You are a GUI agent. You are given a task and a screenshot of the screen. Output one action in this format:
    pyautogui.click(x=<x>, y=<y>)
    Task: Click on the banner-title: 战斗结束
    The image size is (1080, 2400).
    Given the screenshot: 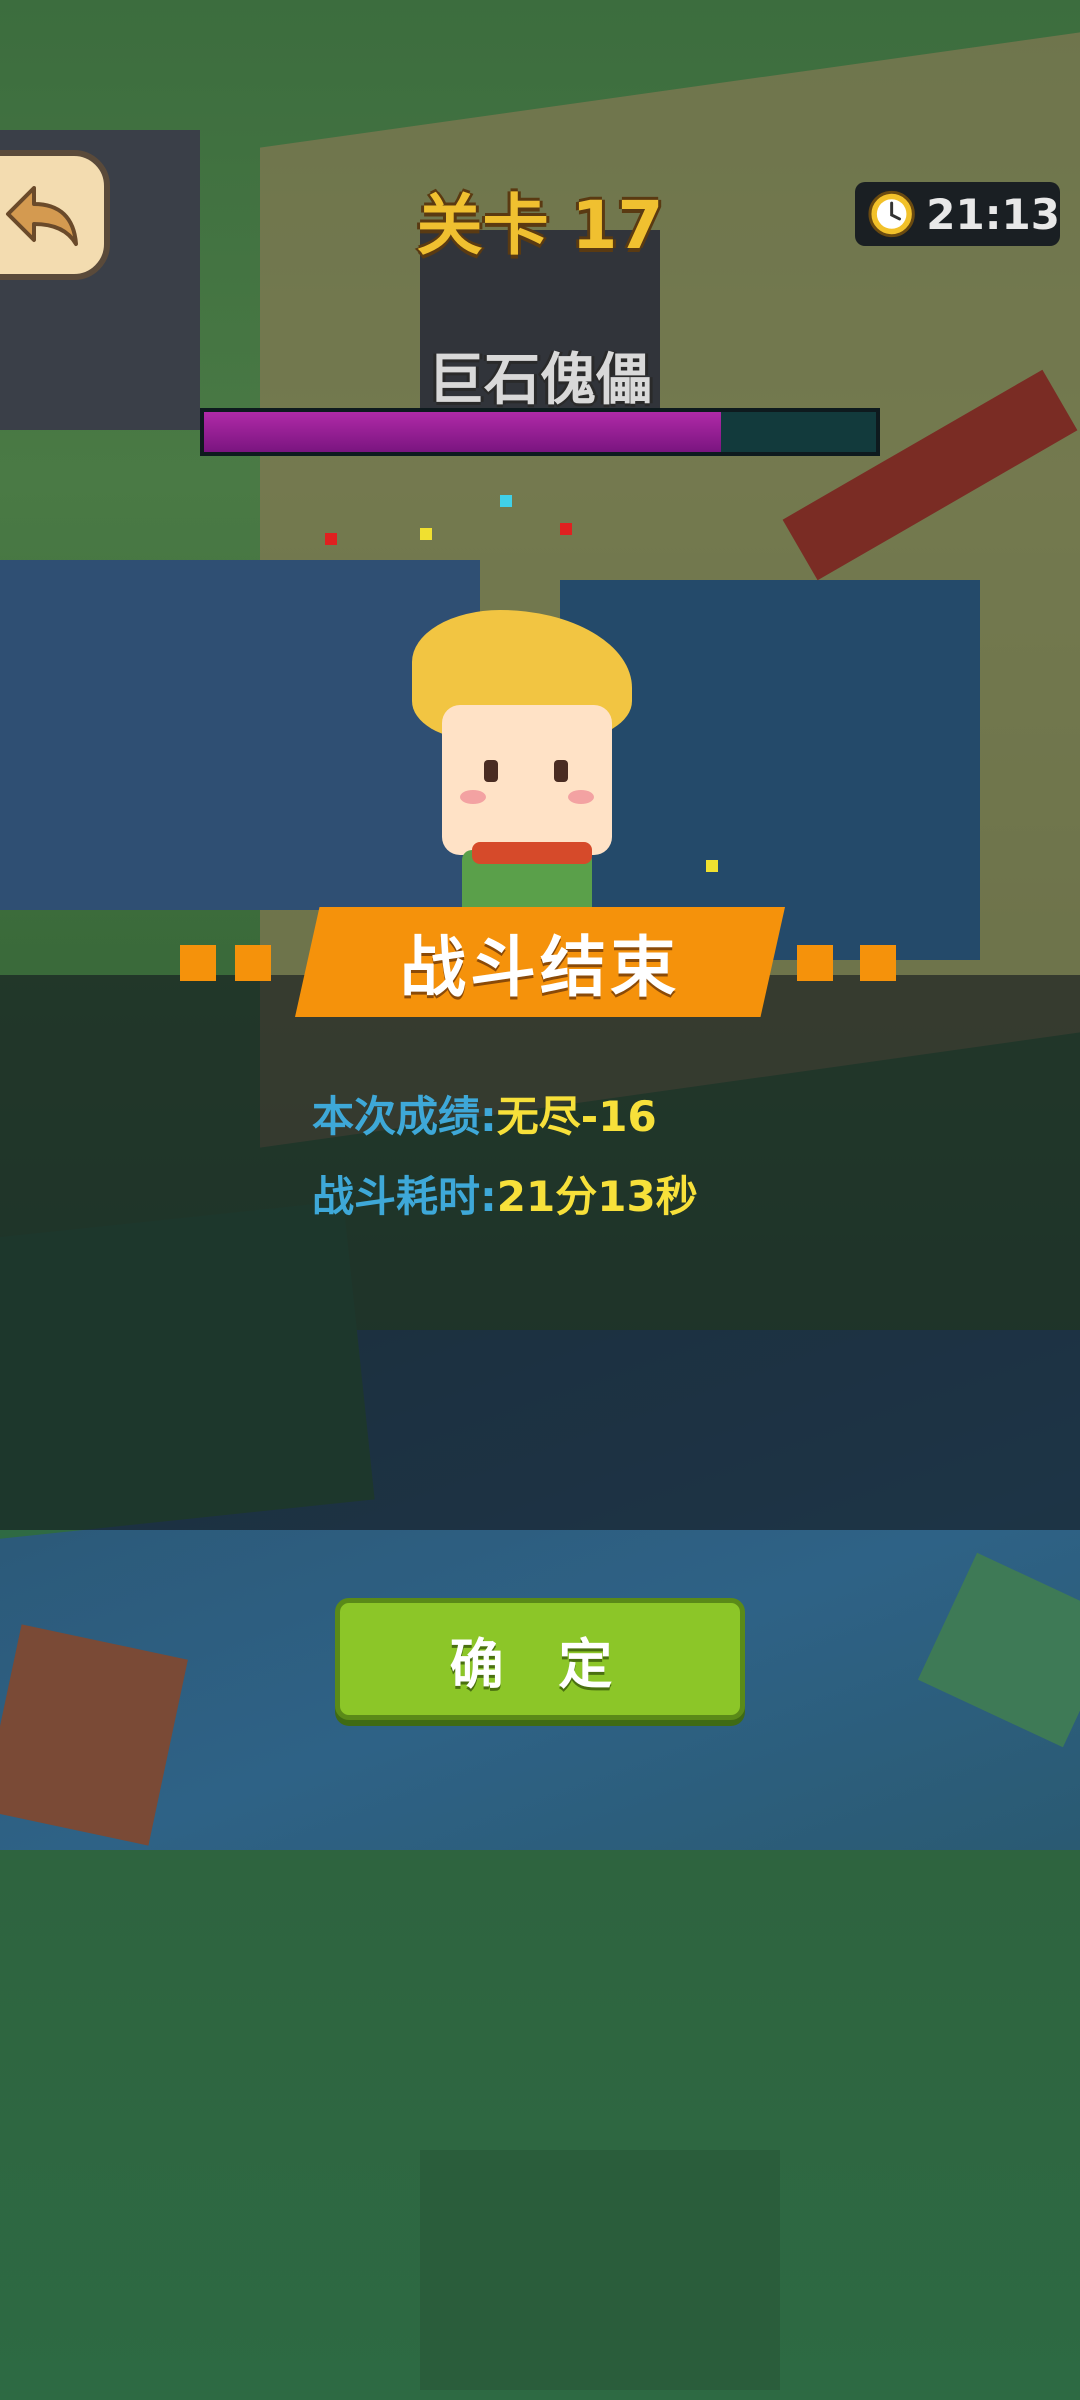 What is the action you would take?
    pyautogui.click(x=540, y=967)
    